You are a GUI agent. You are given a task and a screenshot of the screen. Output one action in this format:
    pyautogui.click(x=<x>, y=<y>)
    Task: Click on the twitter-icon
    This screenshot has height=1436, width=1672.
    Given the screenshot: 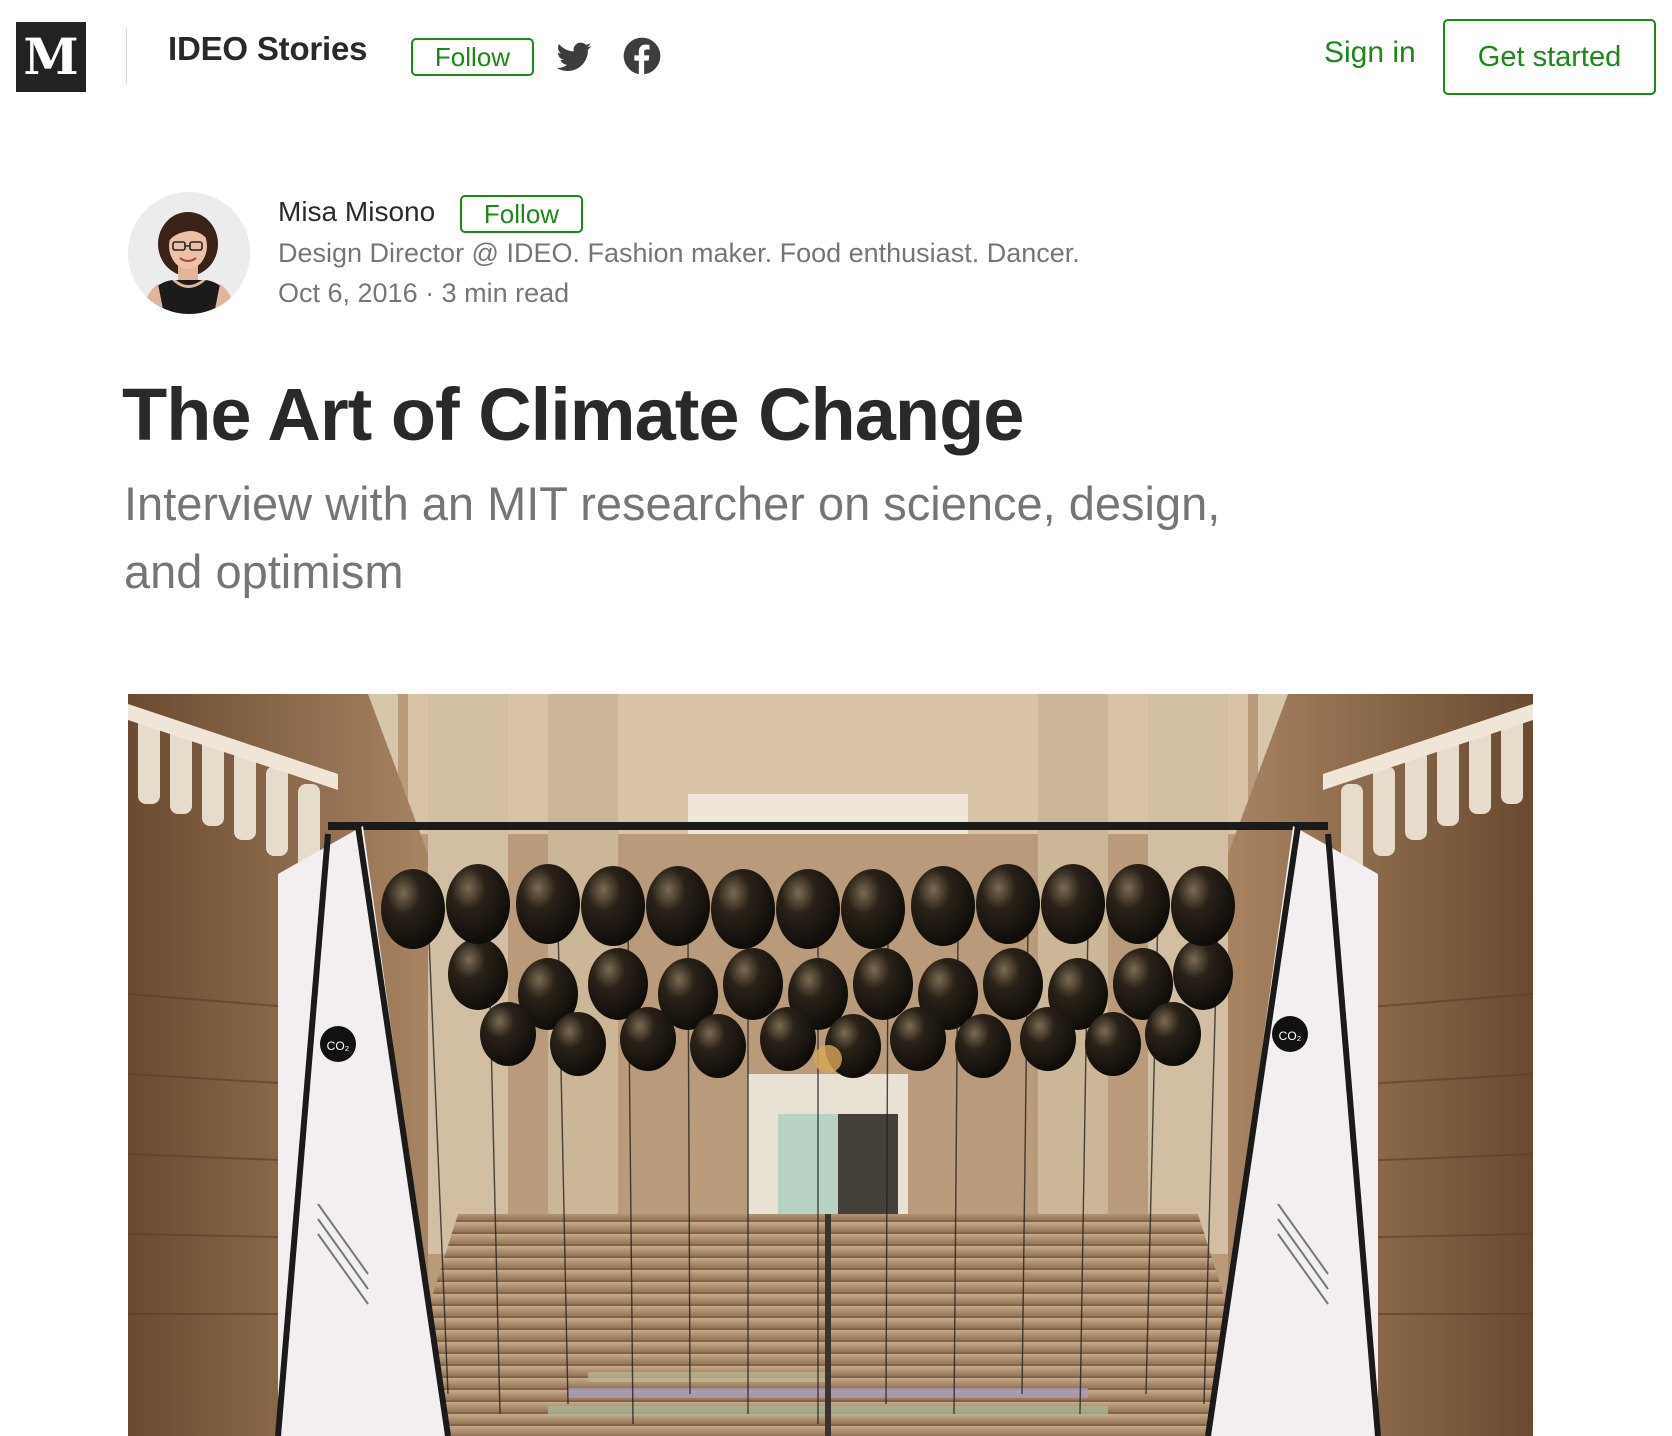 What is the action you would take?
    pyautogui.click(x=574, y=56)
    